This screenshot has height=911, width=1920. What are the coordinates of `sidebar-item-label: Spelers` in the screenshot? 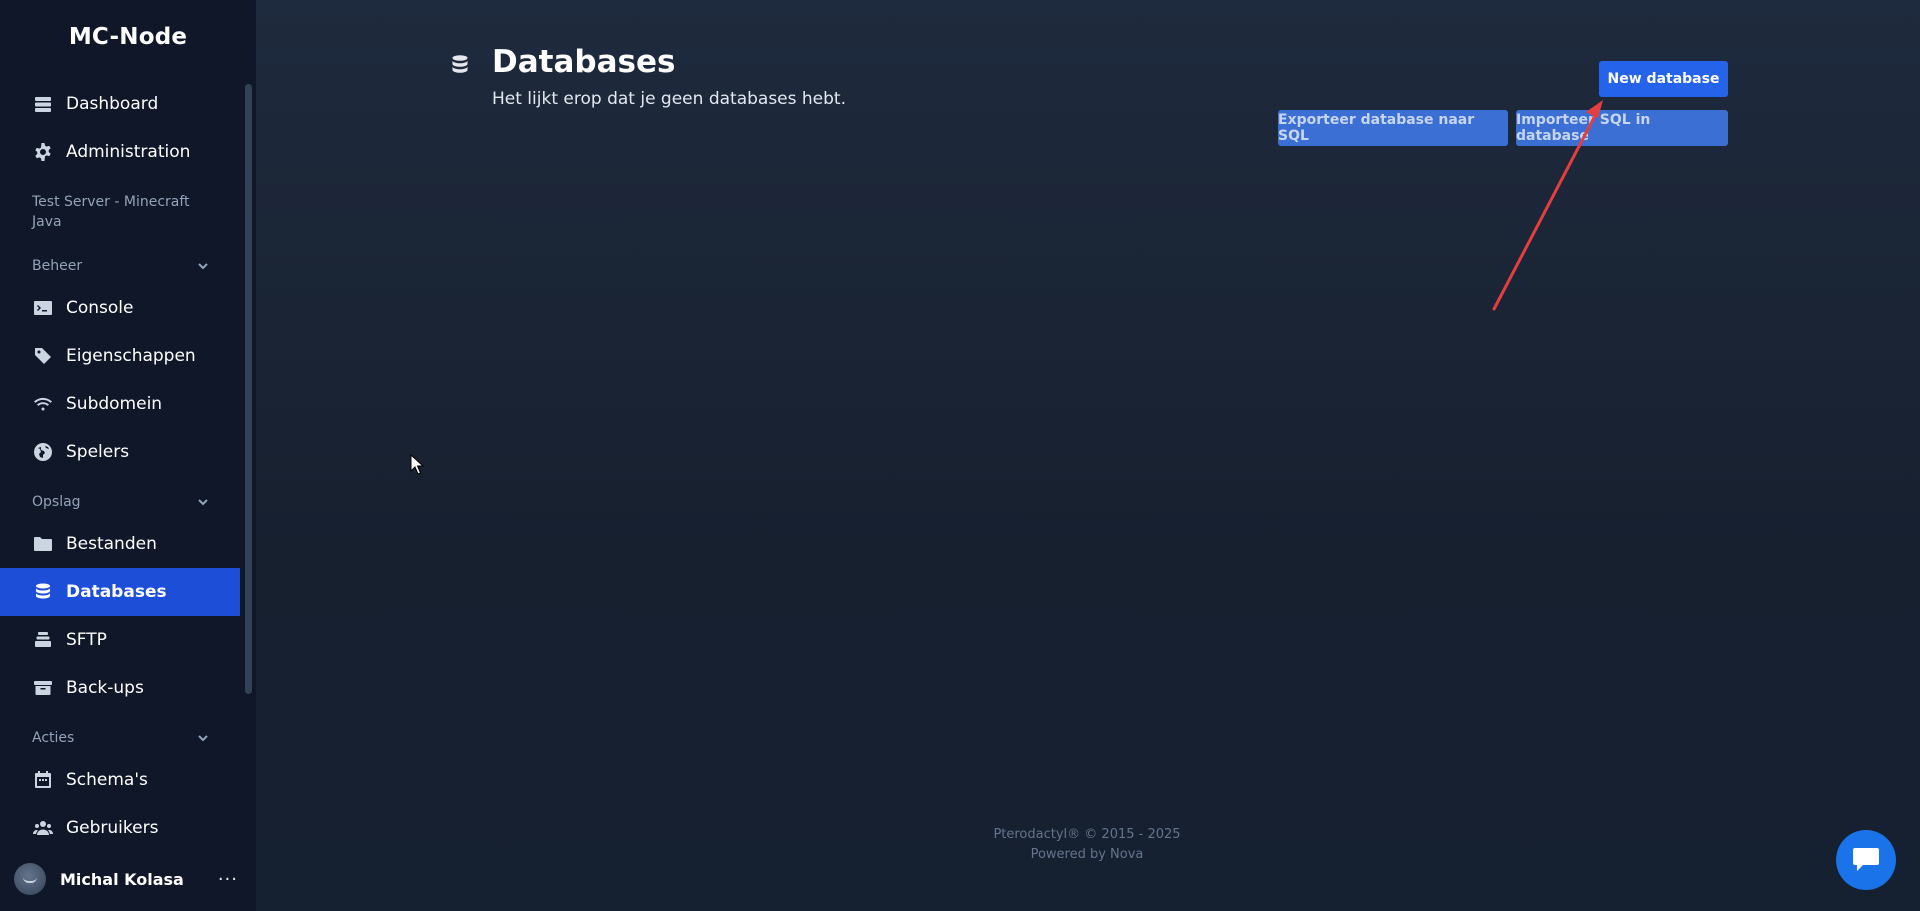 It's located at (98, 452).